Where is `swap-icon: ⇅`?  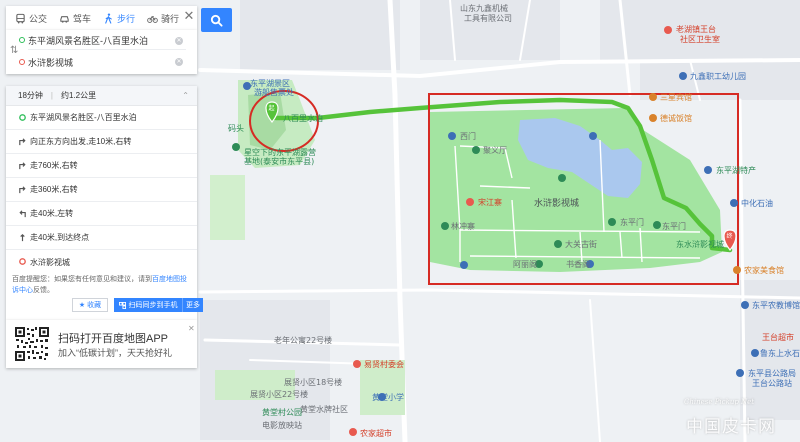
swap-icon: ⇅ is located at coordinates (14, 50).